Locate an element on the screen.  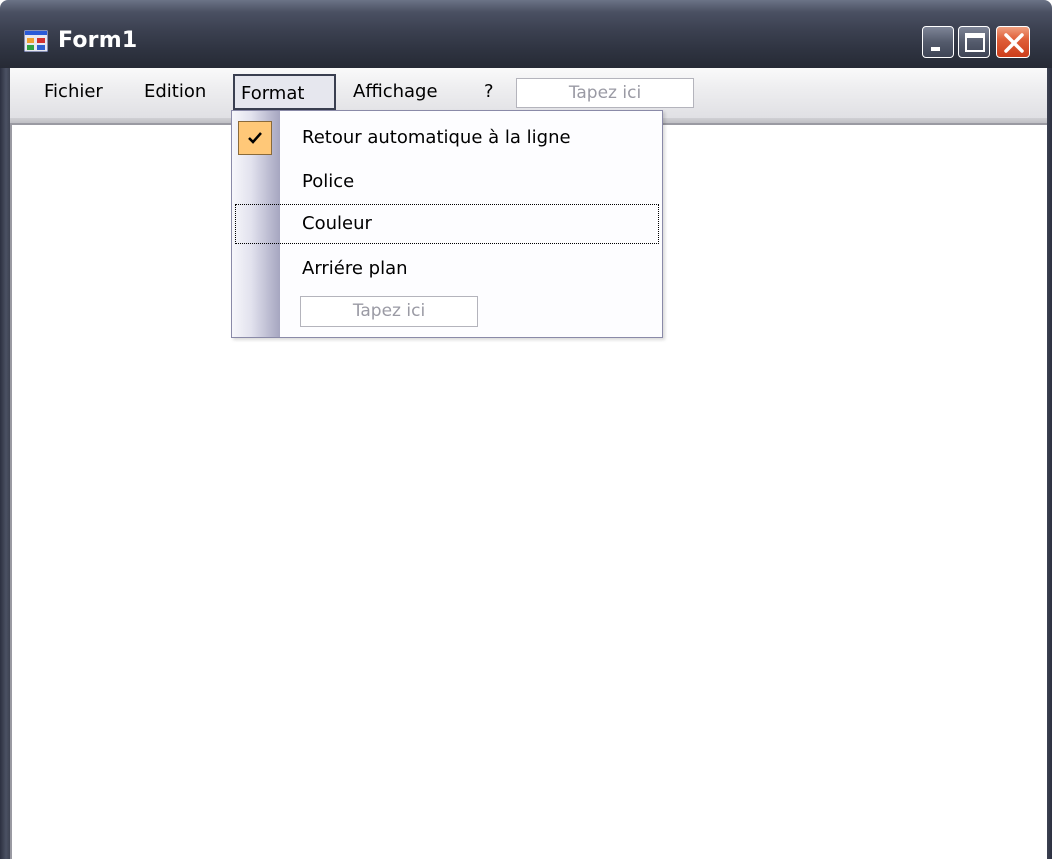
close-icon is located at coordinates (1014, 43).